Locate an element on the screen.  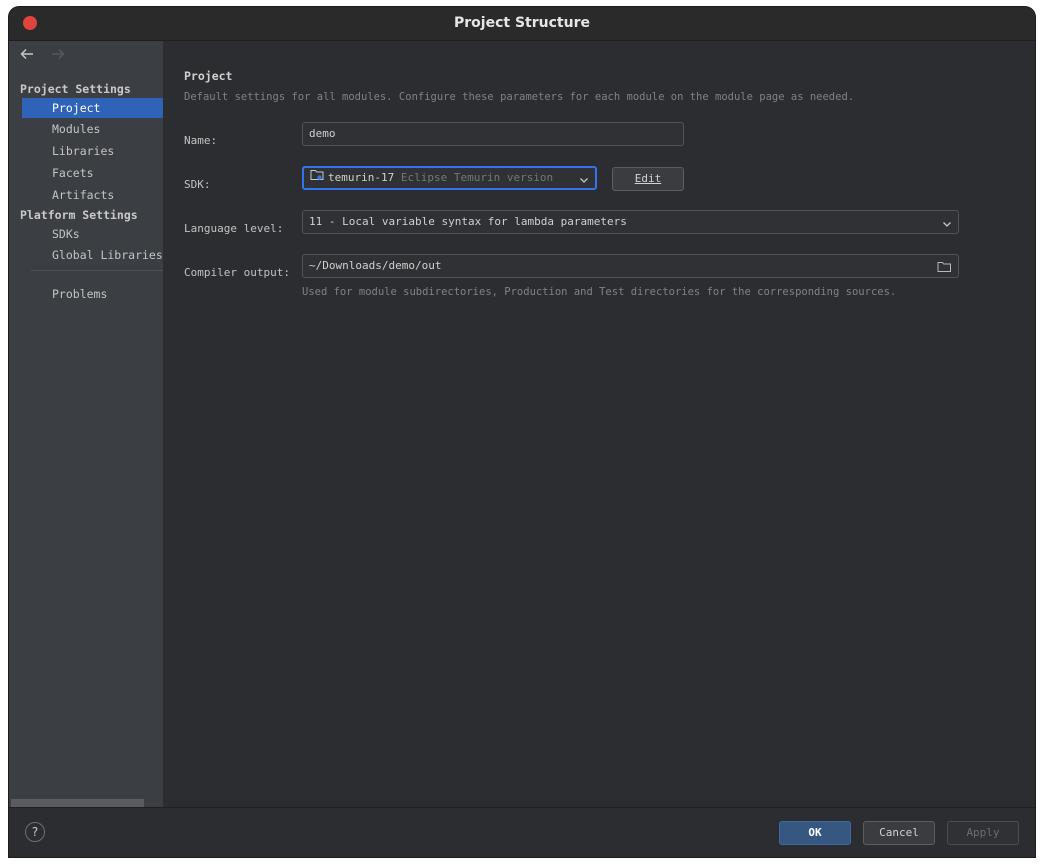
apply-button: Apply is located at coordinates (983, 833).